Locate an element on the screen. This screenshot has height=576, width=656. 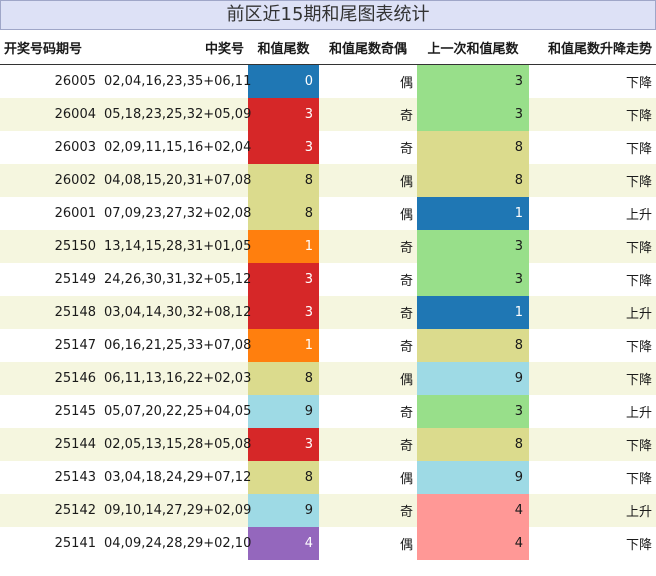
table-row: 26003 02,09,11,15,16+02,04 3 奇 8 下降 is located at coordinates (328, 147).